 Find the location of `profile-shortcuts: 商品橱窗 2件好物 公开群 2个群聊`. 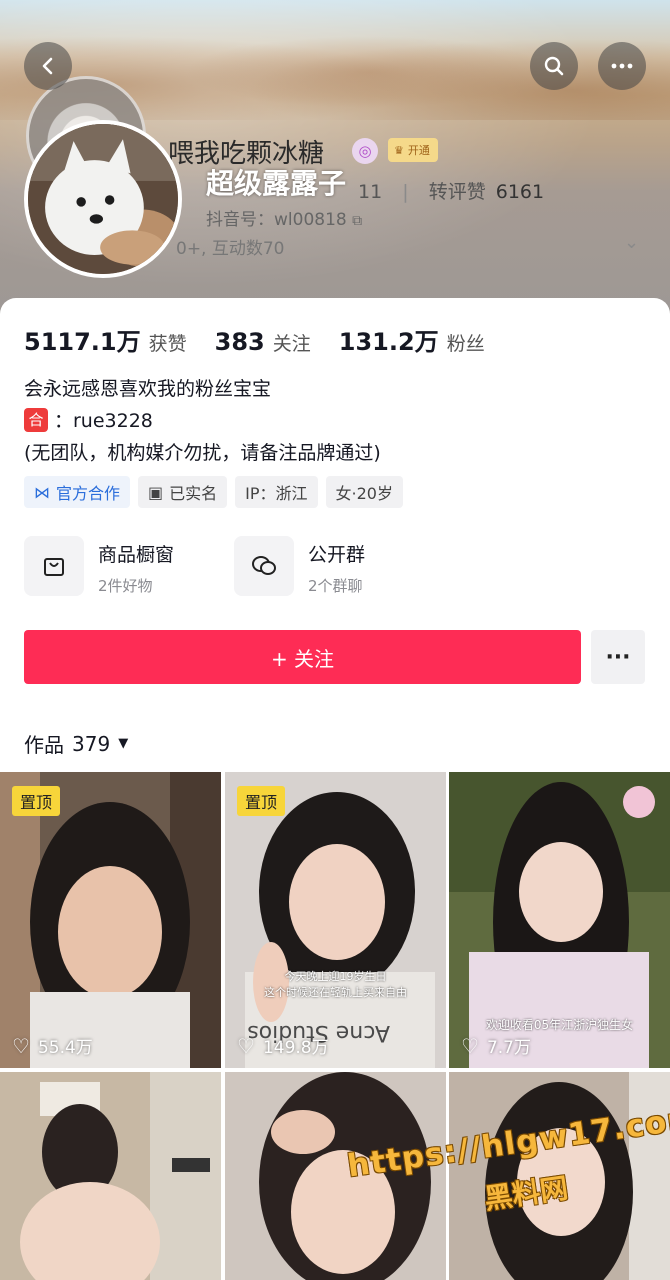

profile-shortcuts: 商品橱窗 2件好物 公开群 2个群聊 is located at coordinates (219, 566).